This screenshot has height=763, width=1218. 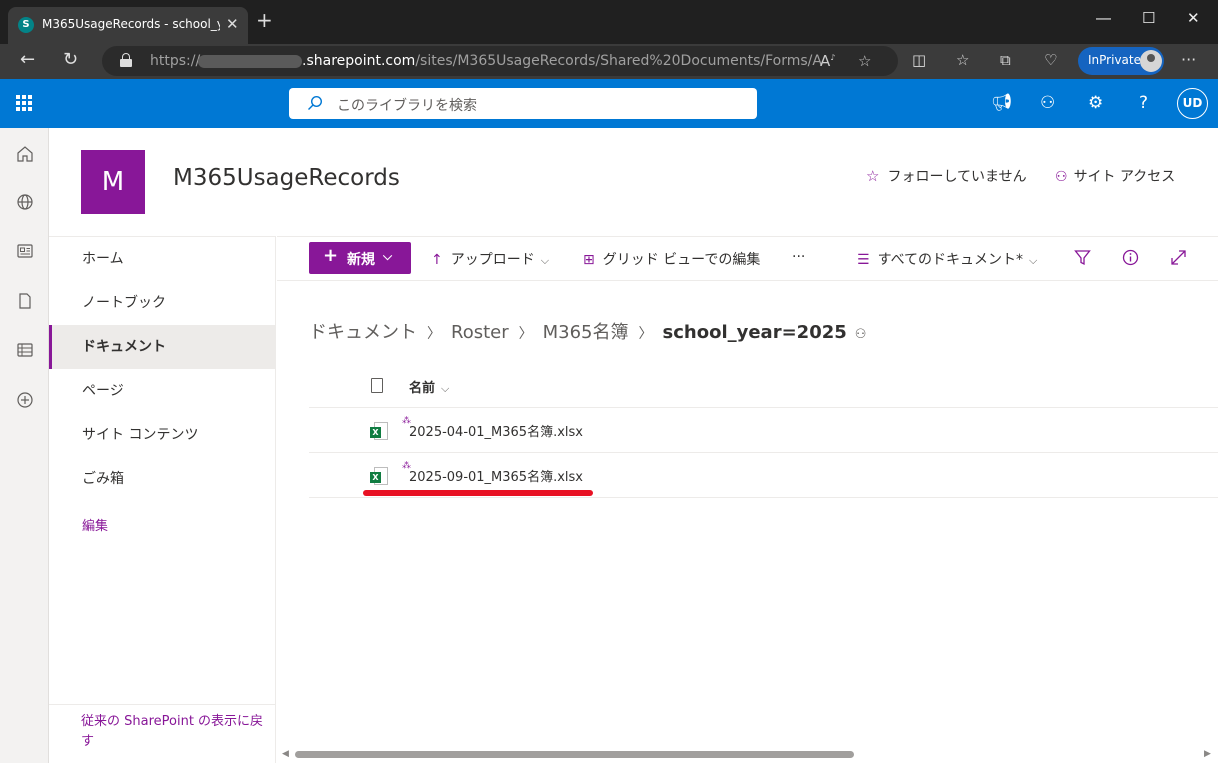 What do you see at coordinates (232, 24) in the screenshot?
I see `tab-close-icon: ✕` at bounding box center [232, 24].